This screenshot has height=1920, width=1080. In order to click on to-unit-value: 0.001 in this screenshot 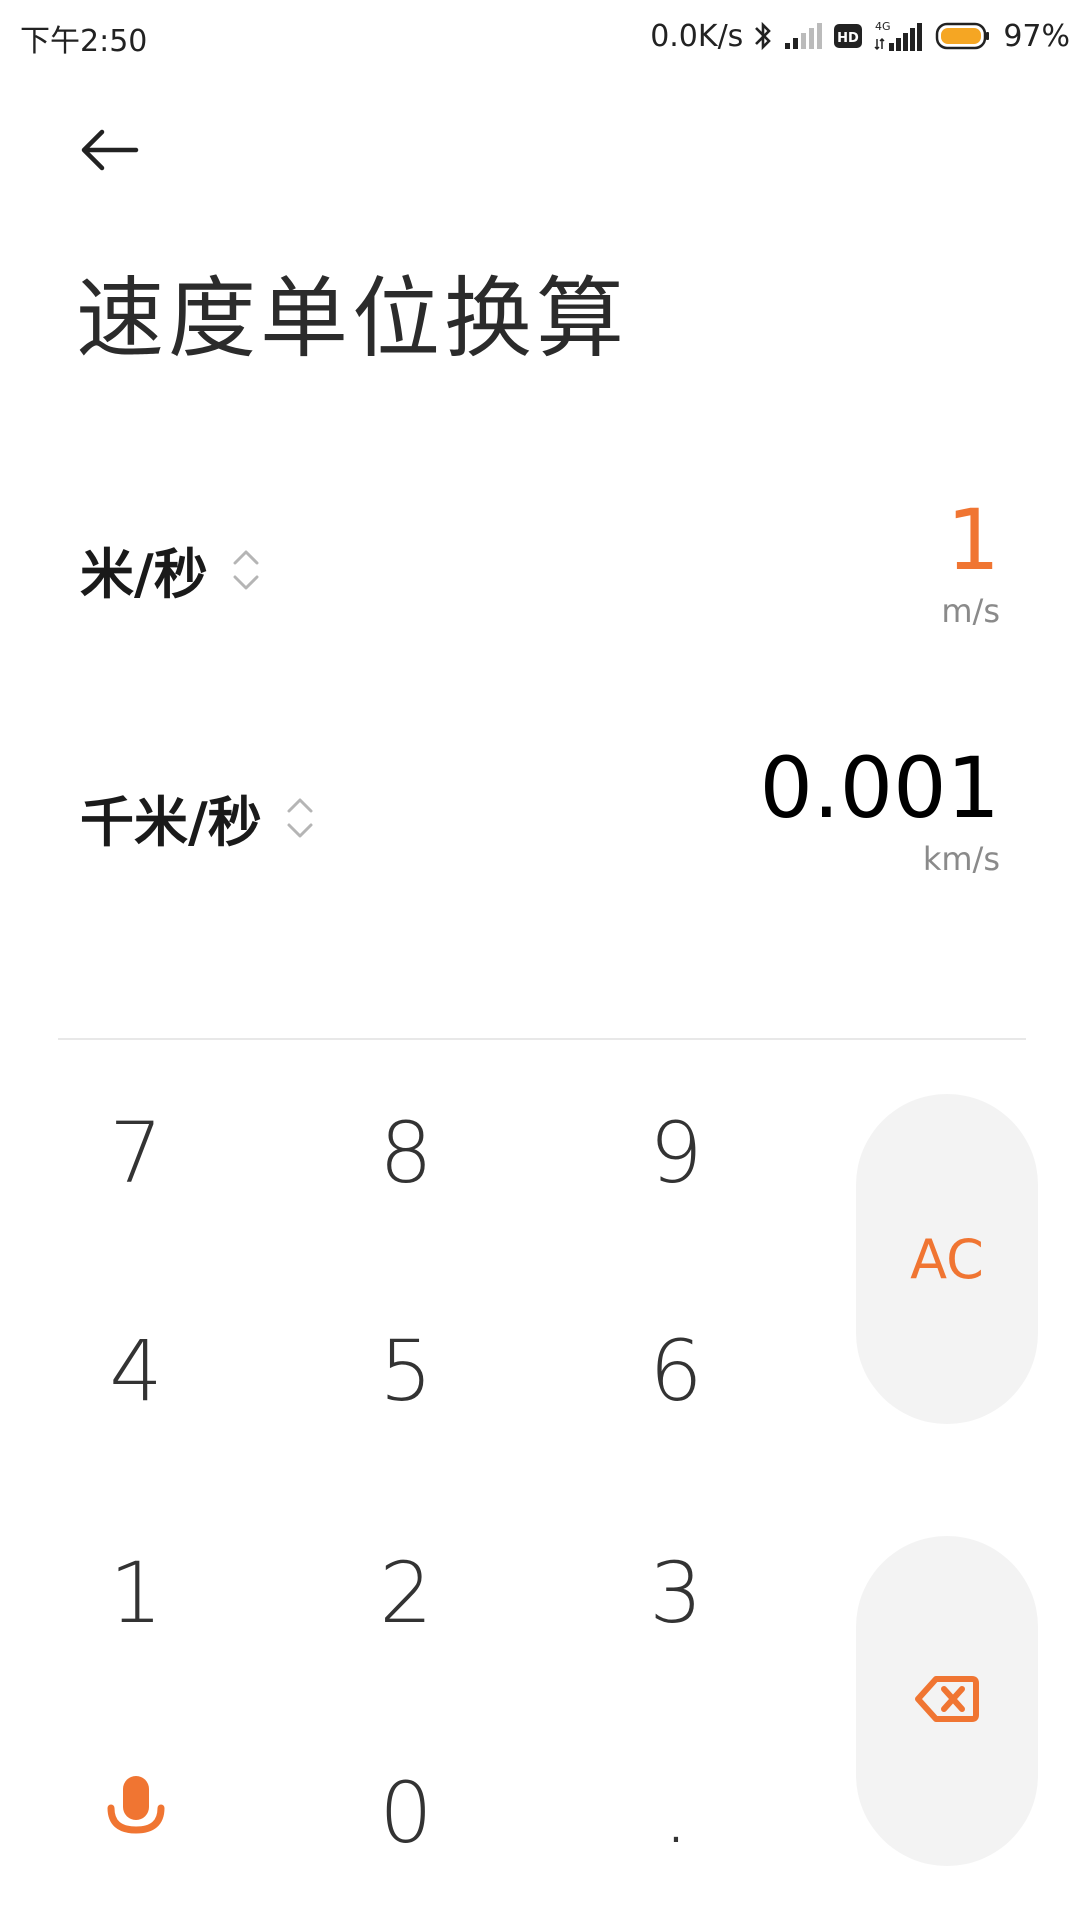, I will do `click(880, 788)`.